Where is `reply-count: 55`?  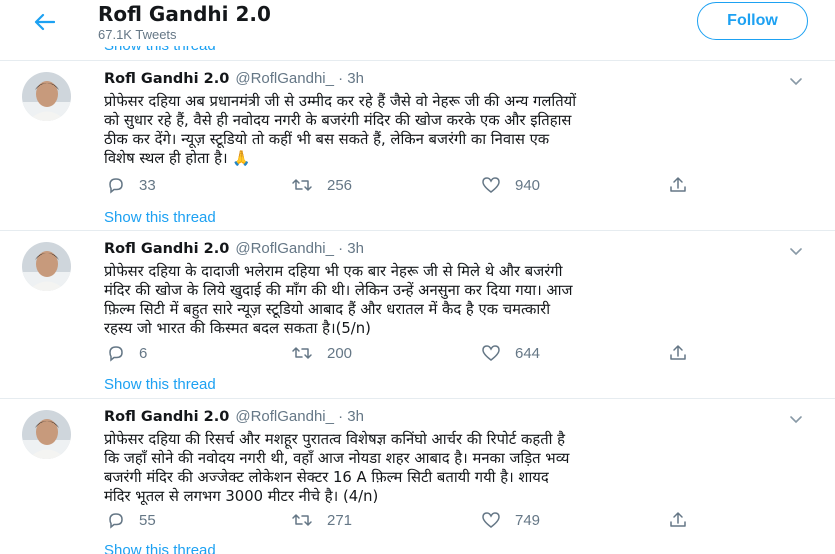
reply-count: 55 is located at coordinates (147, 520).